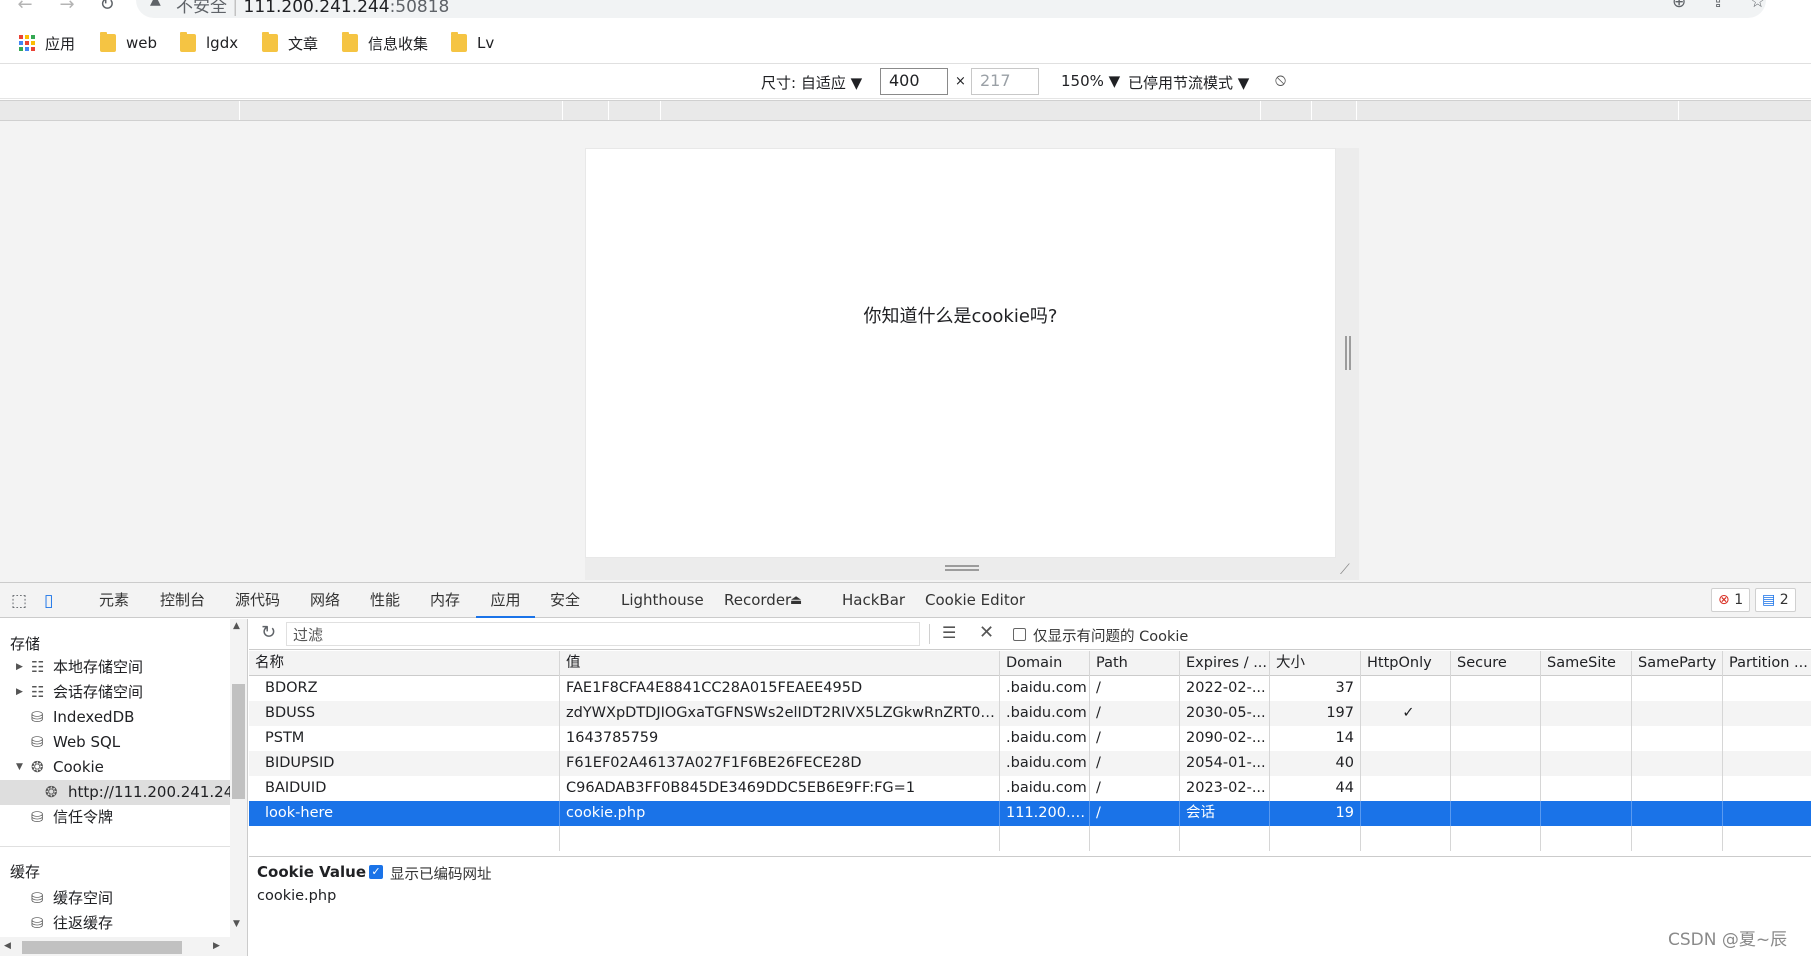 The image size is (1811, 956). I want to click on show-decoded-label: 显示已编码网址, so click(441, 875).